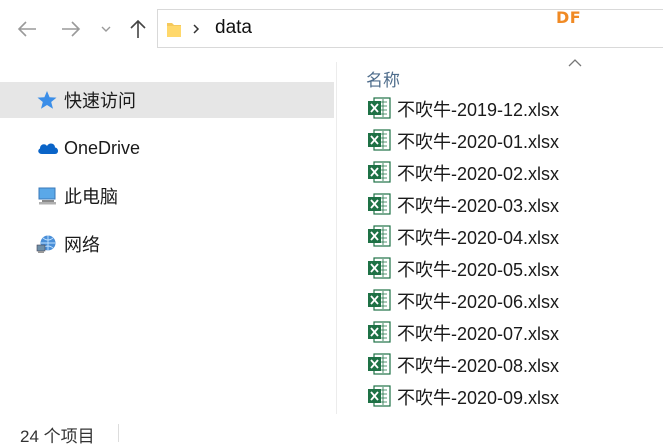 The image size is (663, 448). What do you see at coordinates (168, 148) in the screenshot?
I see `sidebar-item-onedrive: OneDrive` at bounding box center [168, 148].